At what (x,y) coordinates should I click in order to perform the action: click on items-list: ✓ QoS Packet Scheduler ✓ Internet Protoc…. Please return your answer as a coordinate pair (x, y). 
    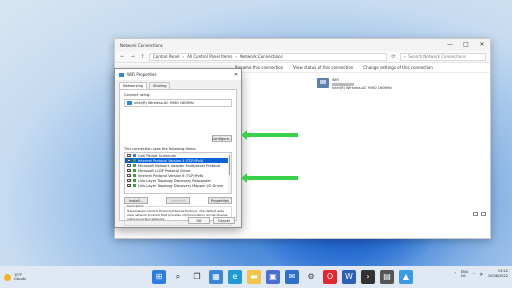
    Looking at the image, I should click on (178, 173).